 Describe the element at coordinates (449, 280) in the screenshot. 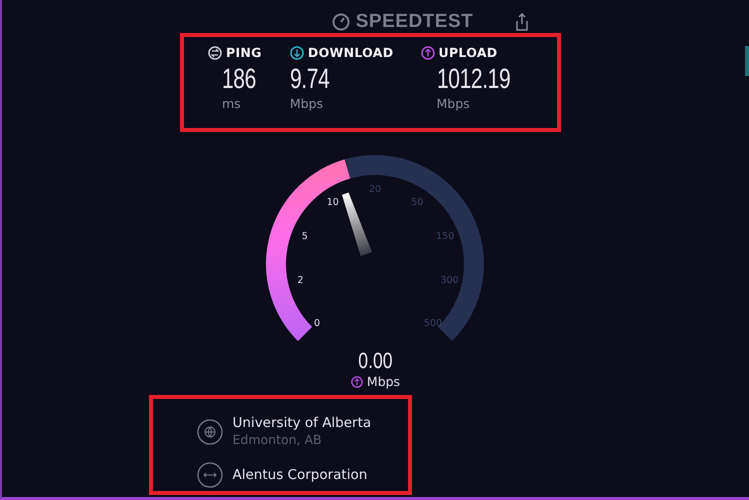

I see `tick-label: 300` at that location.